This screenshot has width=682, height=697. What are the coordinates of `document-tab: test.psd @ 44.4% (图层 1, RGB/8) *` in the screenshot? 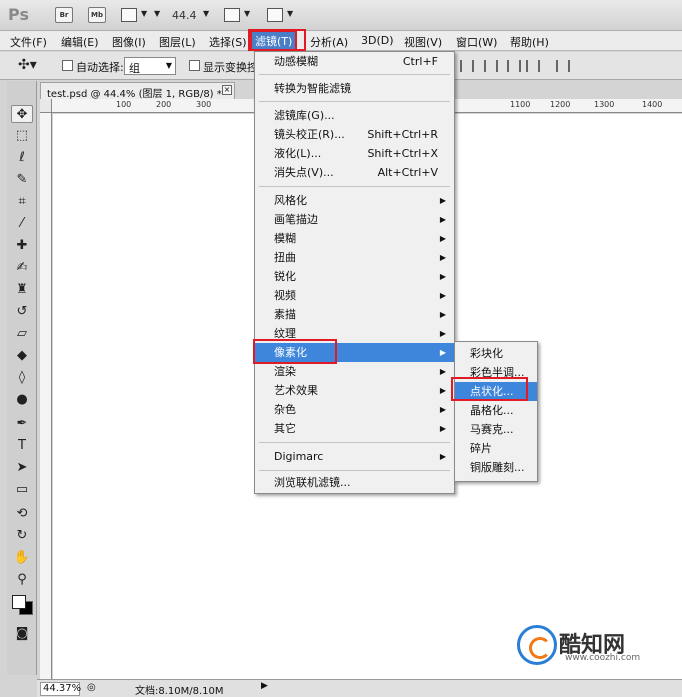 It's located at (137, 91).